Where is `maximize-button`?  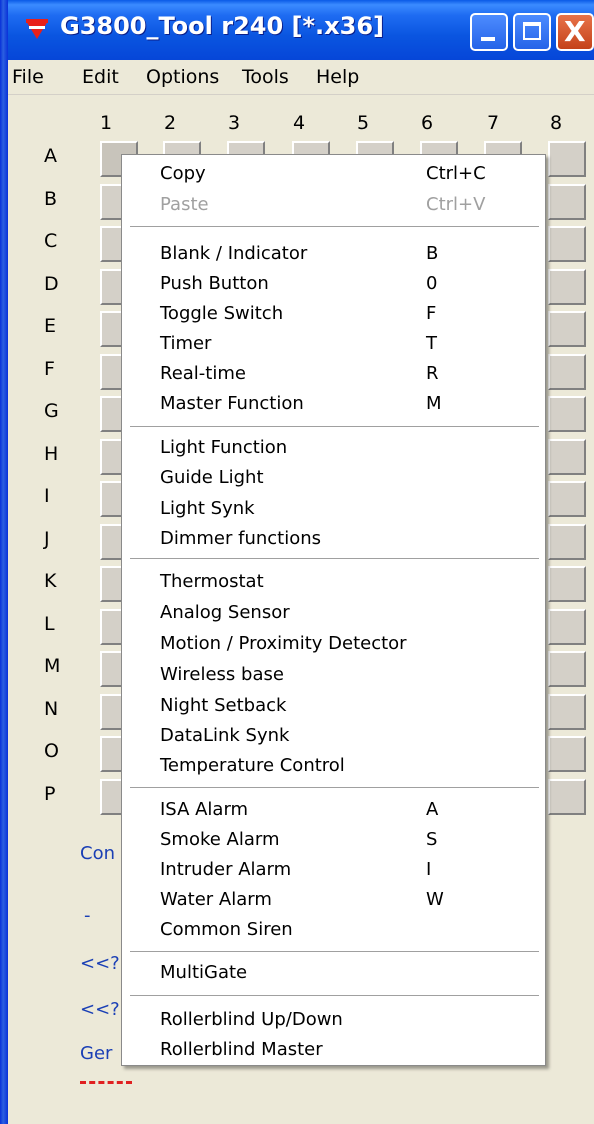 maximize-button is located at coordinates (532, 32).